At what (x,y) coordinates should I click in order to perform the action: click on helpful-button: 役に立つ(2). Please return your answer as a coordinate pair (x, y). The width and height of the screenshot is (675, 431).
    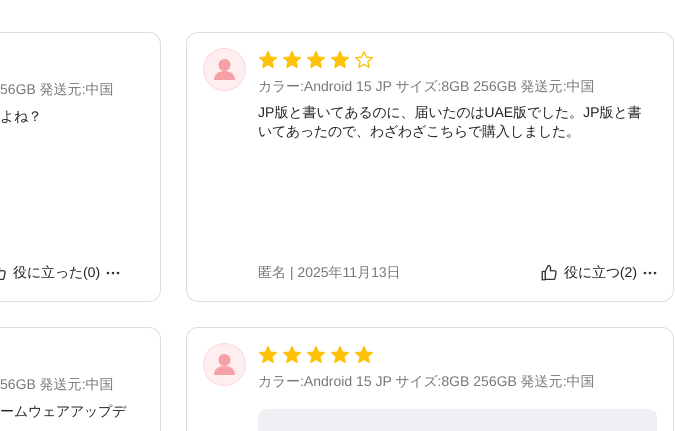
    Looking at the image, I should click on (600, 272).